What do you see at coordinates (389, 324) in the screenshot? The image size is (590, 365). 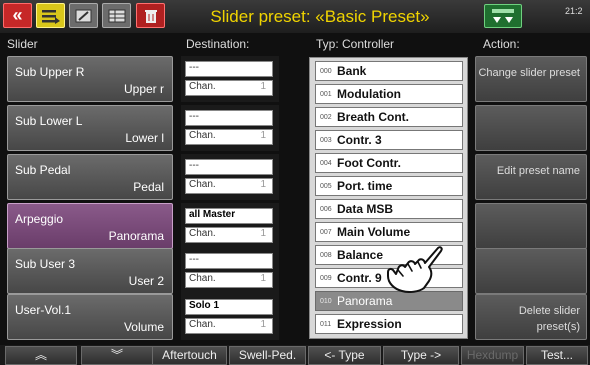 I see `controller-item-expression: 011 Expression` at bounding box center [389, 324].